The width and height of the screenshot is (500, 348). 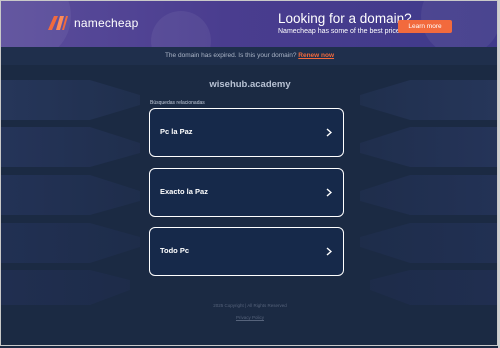 What do you see at coordinates (246, 132) in the screenshot?
I see `related-link-pc-la-paz: Pc la Paz` at bounding box center [246, 132].